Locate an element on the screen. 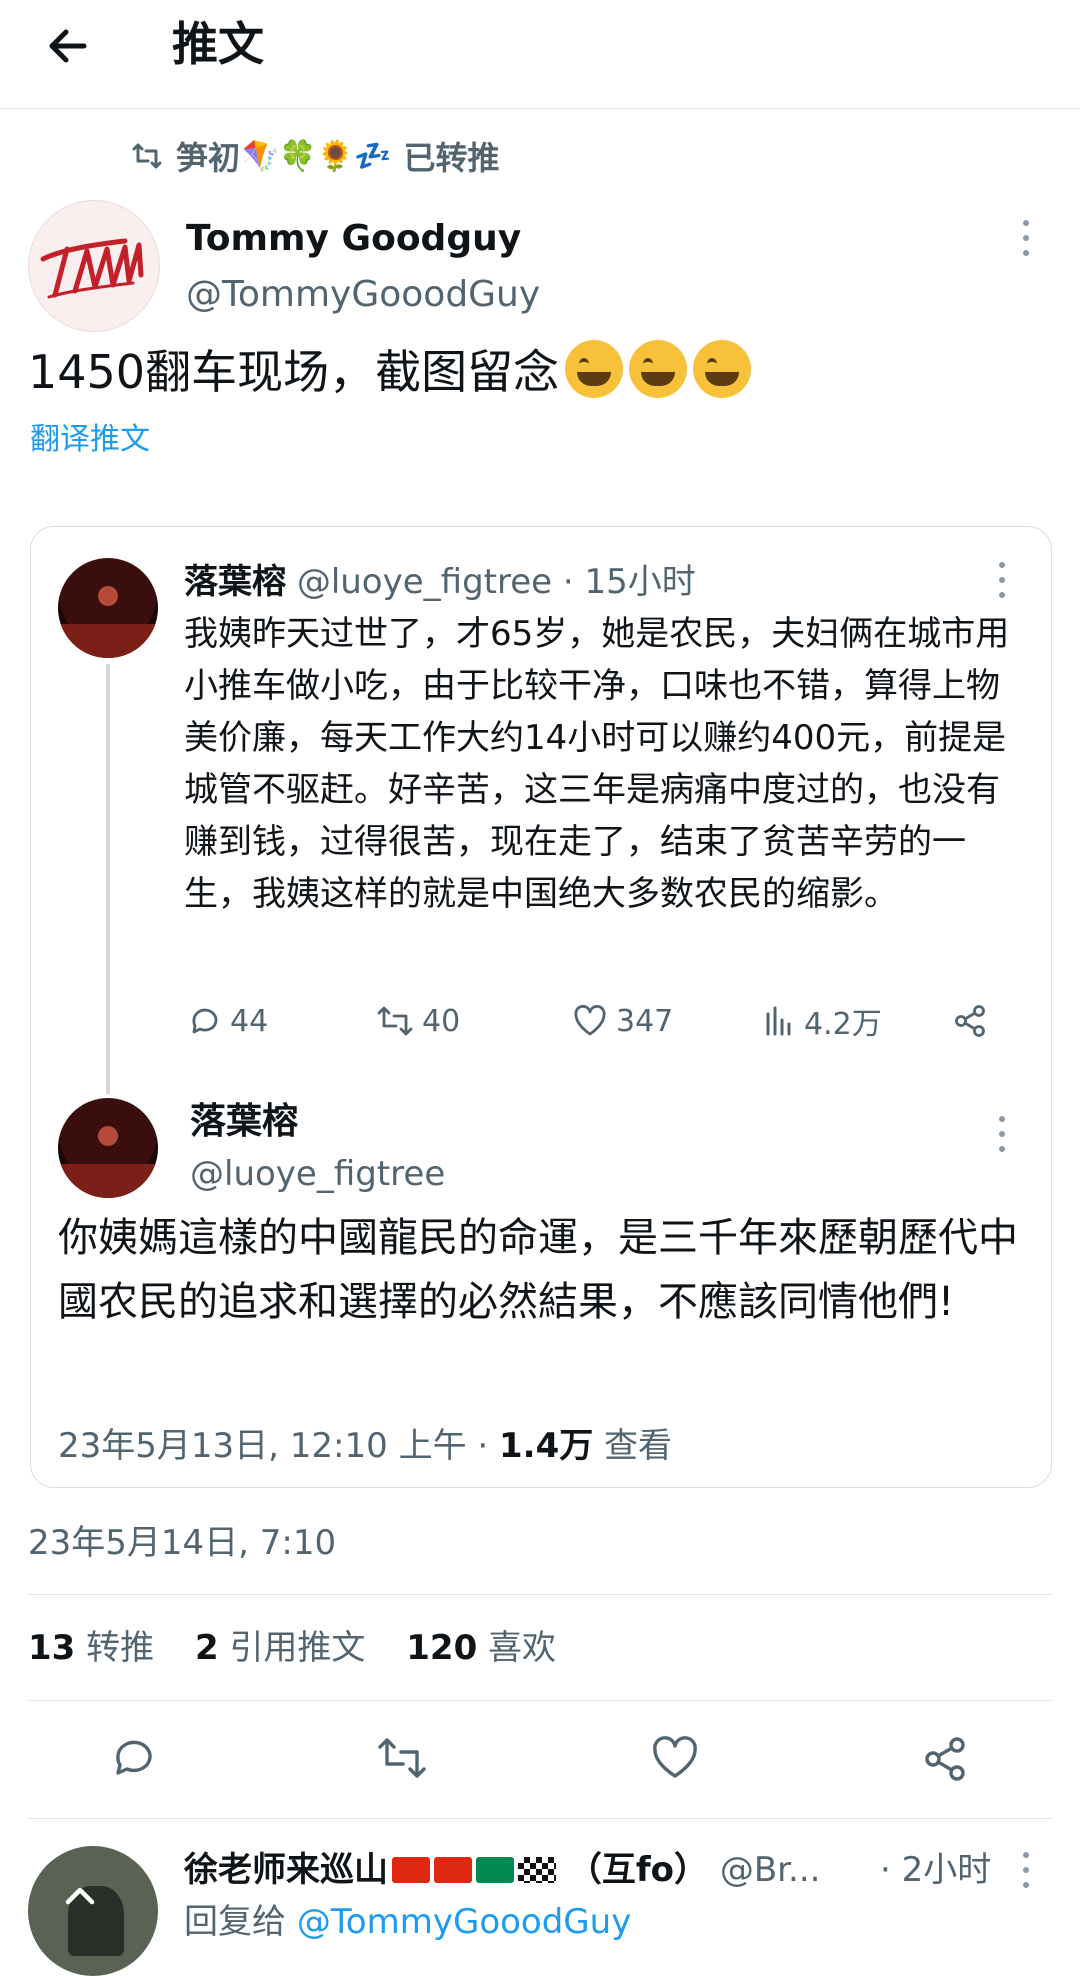  retweet-indicator: 笋初 🪁🍀🌻💤 已转推 is located at coordinates (315, 156).